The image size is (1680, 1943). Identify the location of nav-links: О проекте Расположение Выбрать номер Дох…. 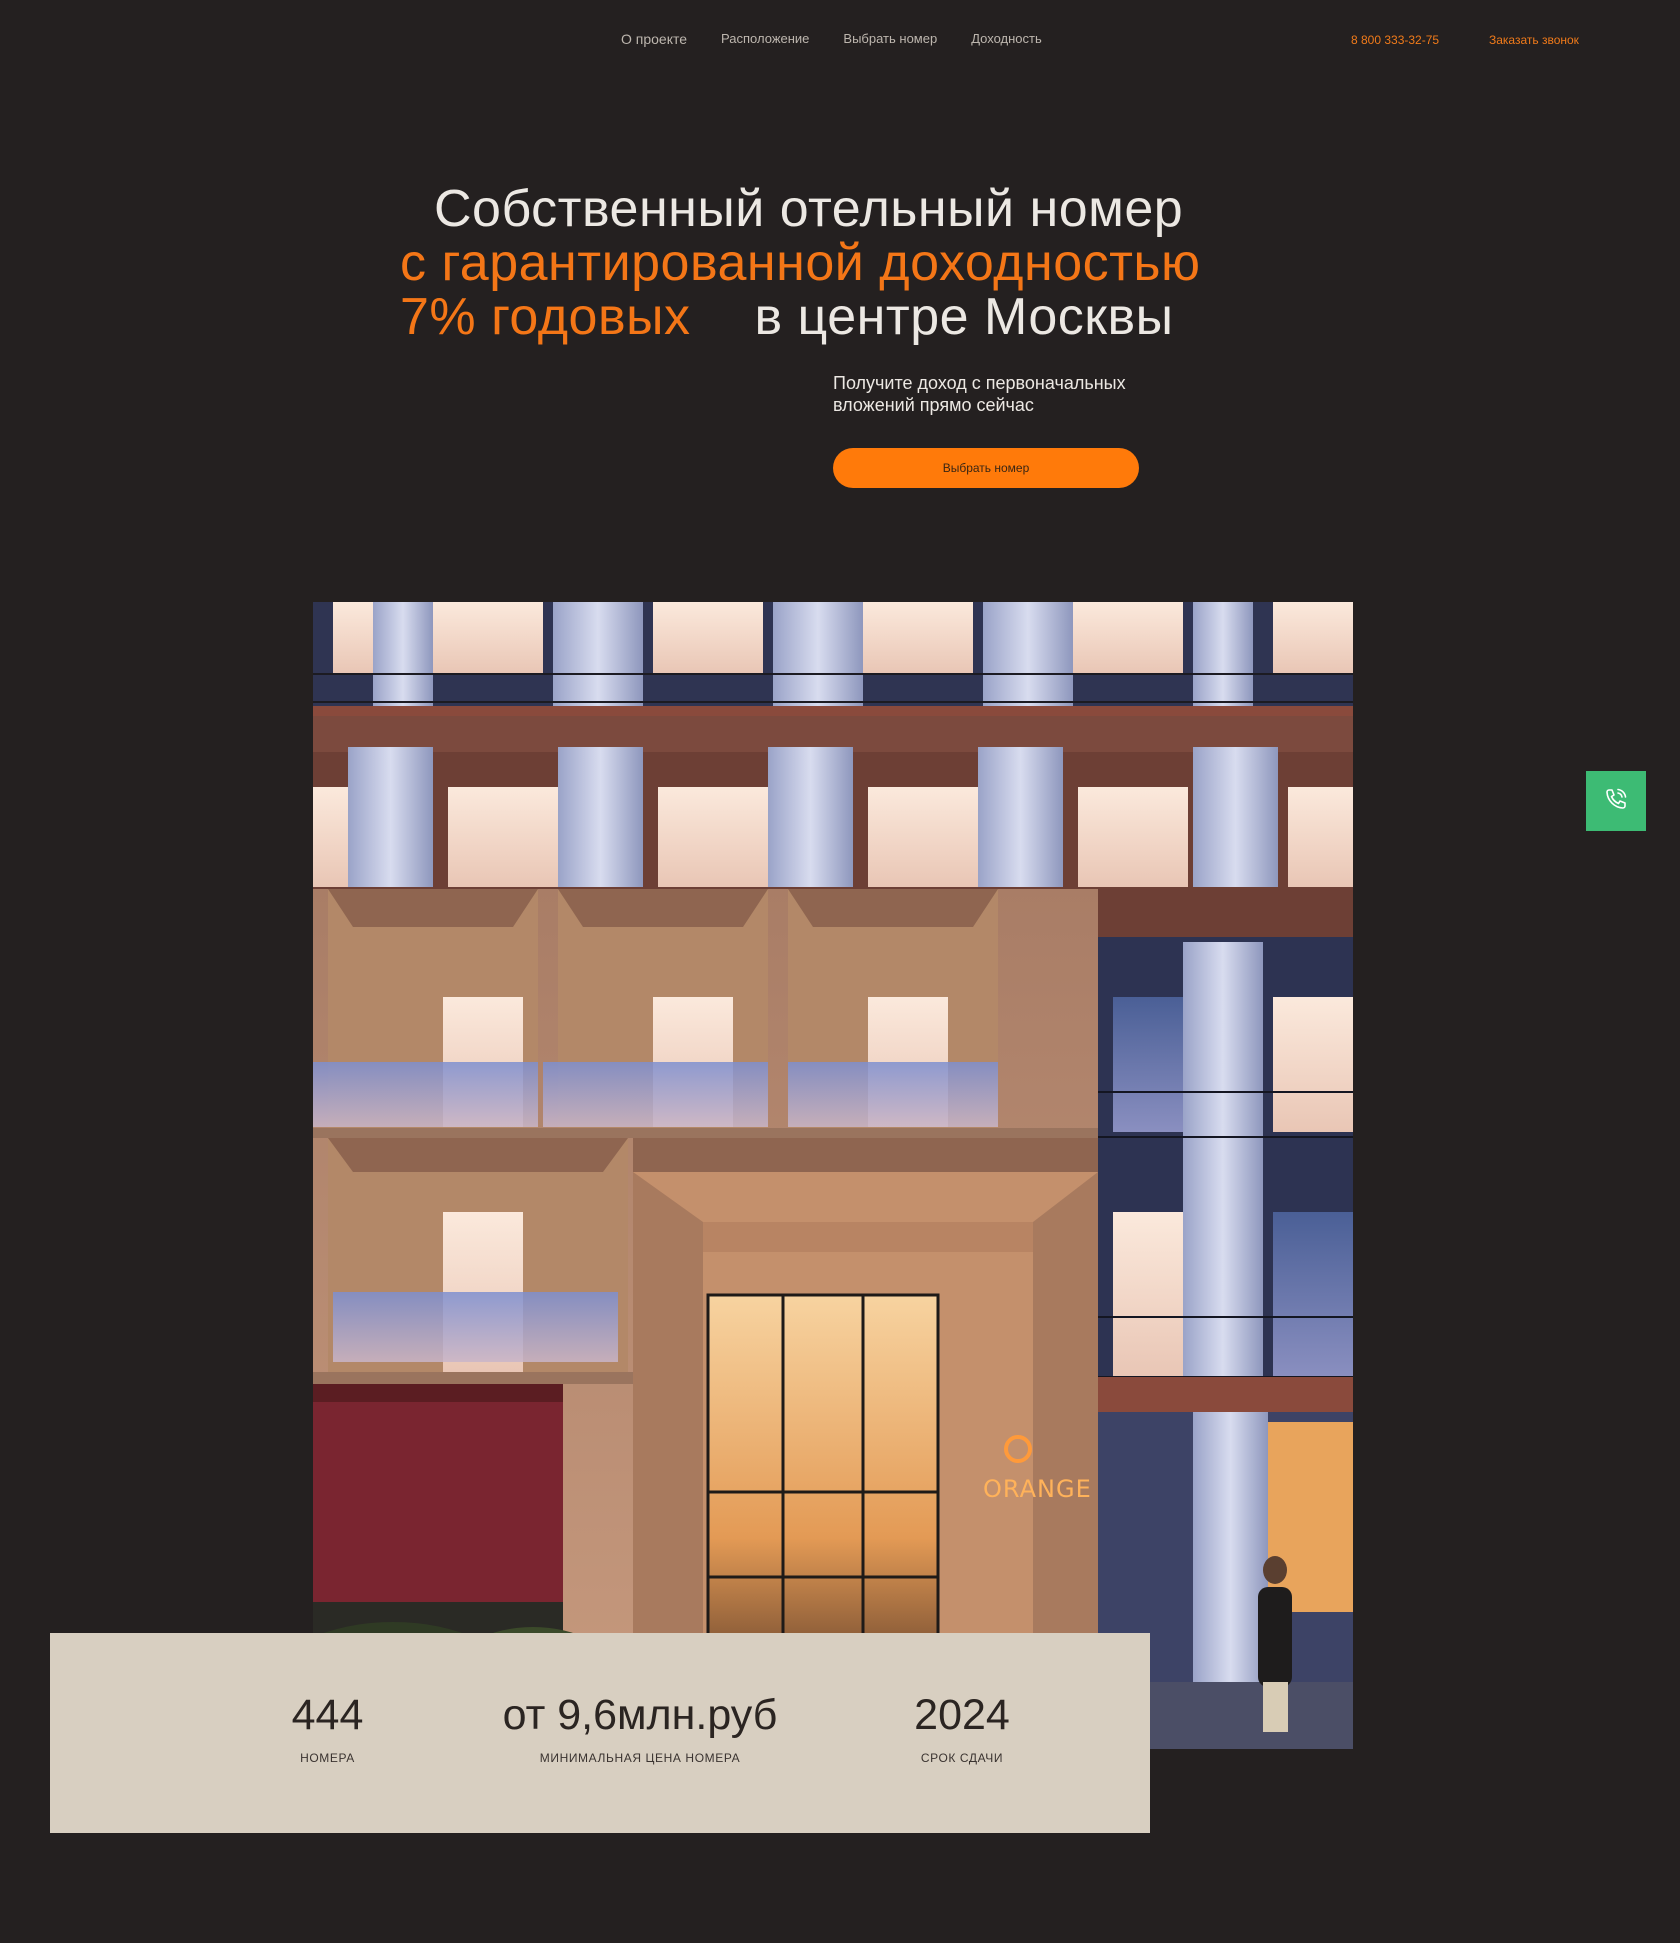
(848, 39).